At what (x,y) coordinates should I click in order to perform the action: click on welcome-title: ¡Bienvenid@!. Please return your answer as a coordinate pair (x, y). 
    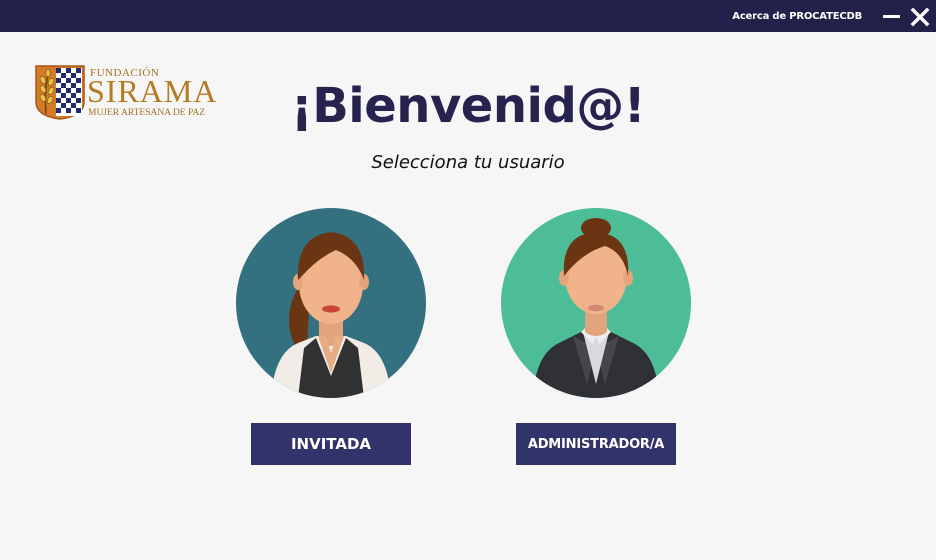
    Looking at the image, I should click on (468, 106).